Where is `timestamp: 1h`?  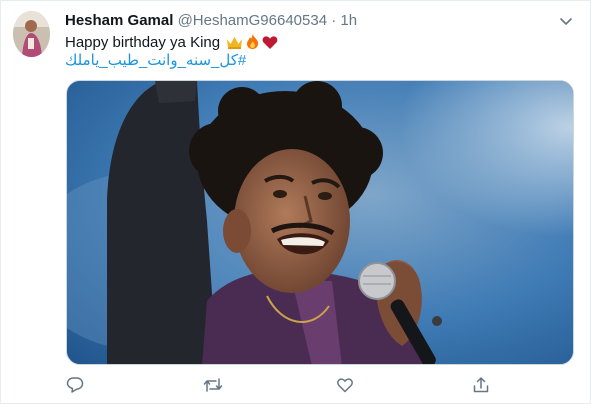
timestamp: 1h is located at coordinates (348, 20).